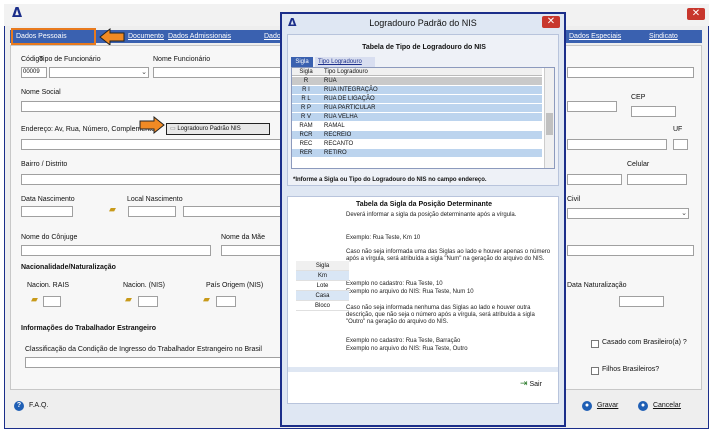 The height and width of the screenshot is (433, 713). Describe the element at coordinates (212, 36) in the screenshot. I see `tab-dados-admissionais: Dados Admissionais` at that location.